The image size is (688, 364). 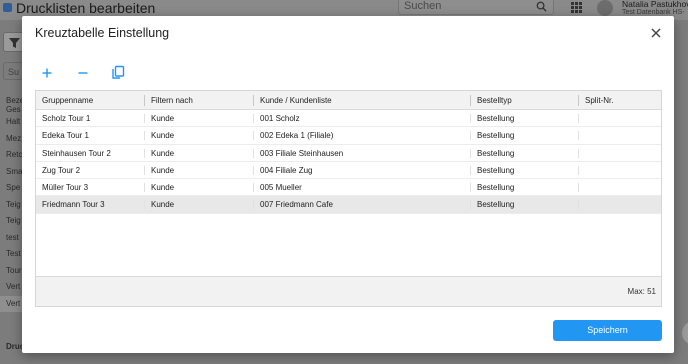 I want to click on cell-gruppenname: Friedmann Tour 3, so click(x=73, y=205).